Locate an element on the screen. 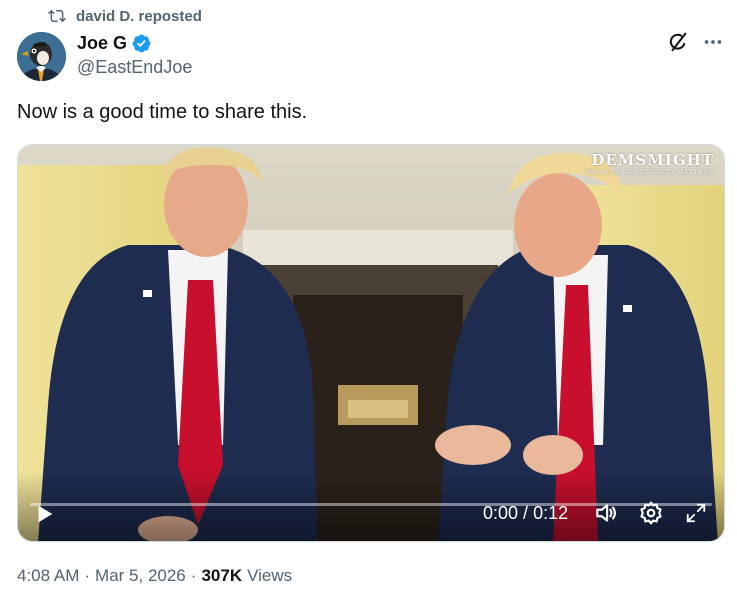  author-handle: @EastEndJoe is located at coordinates (134, 67).